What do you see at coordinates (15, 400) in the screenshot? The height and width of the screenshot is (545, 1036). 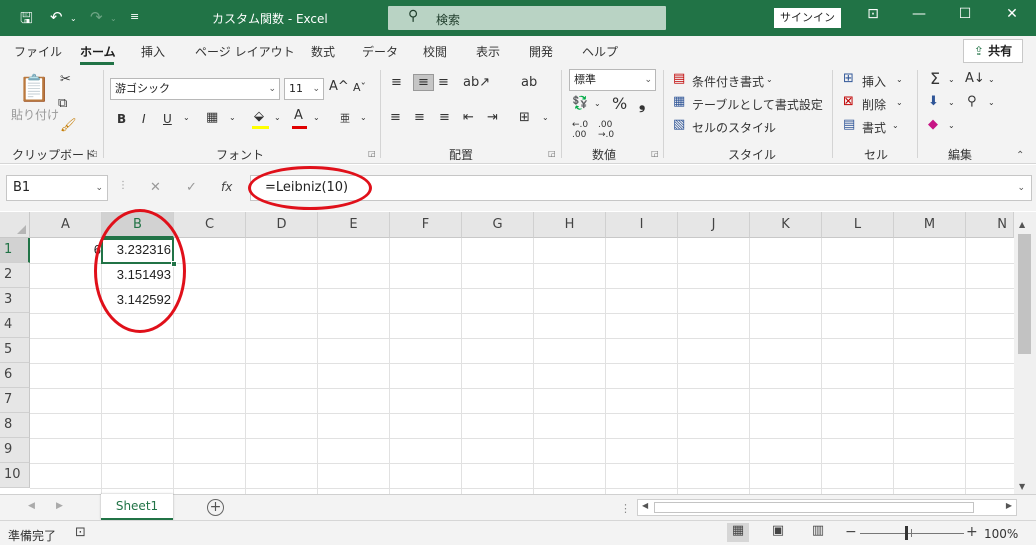 I see `row-header-7: 7` at bounding box center [15, 400].